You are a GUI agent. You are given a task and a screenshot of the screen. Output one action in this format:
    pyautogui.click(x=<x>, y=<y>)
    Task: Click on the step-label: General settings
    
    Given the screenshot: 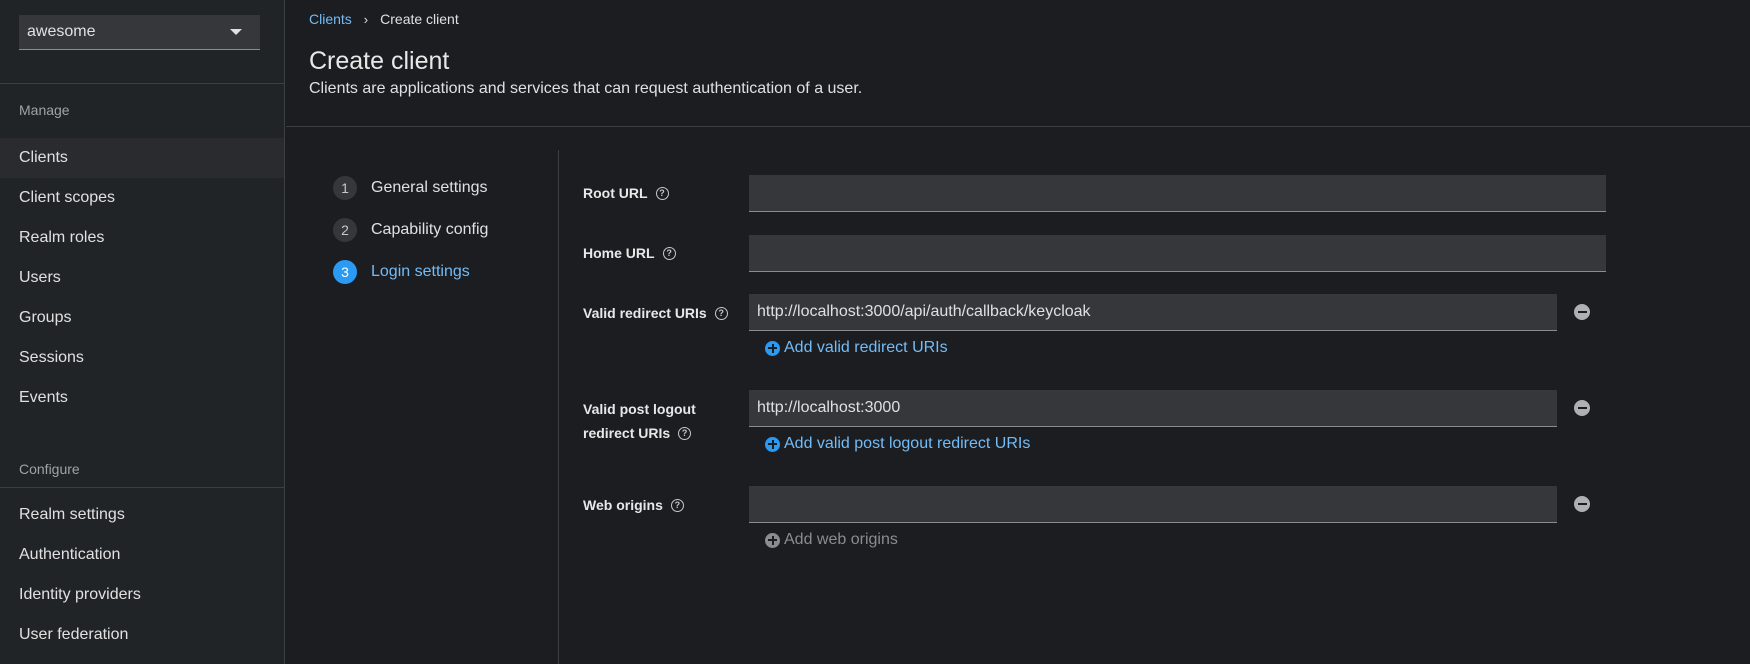 What is the action you would take?
    pyautogui.click(x=429, y=187)
    